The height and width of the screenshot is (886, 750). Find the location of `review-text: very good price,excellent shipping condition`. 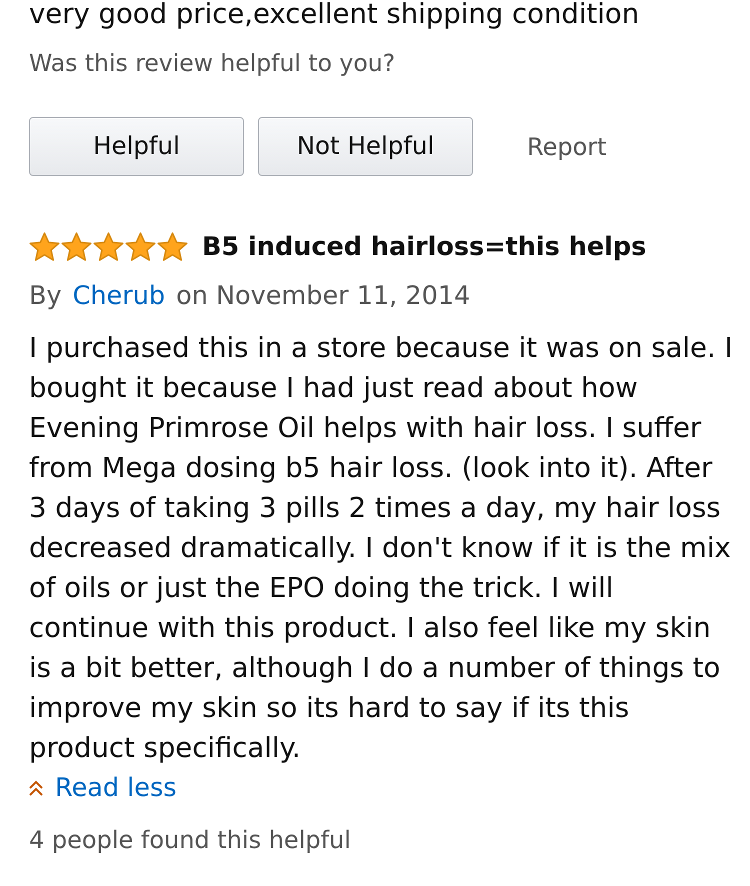

review-text: very good price,excellent shipping condition is located at coordinates (334, 14).